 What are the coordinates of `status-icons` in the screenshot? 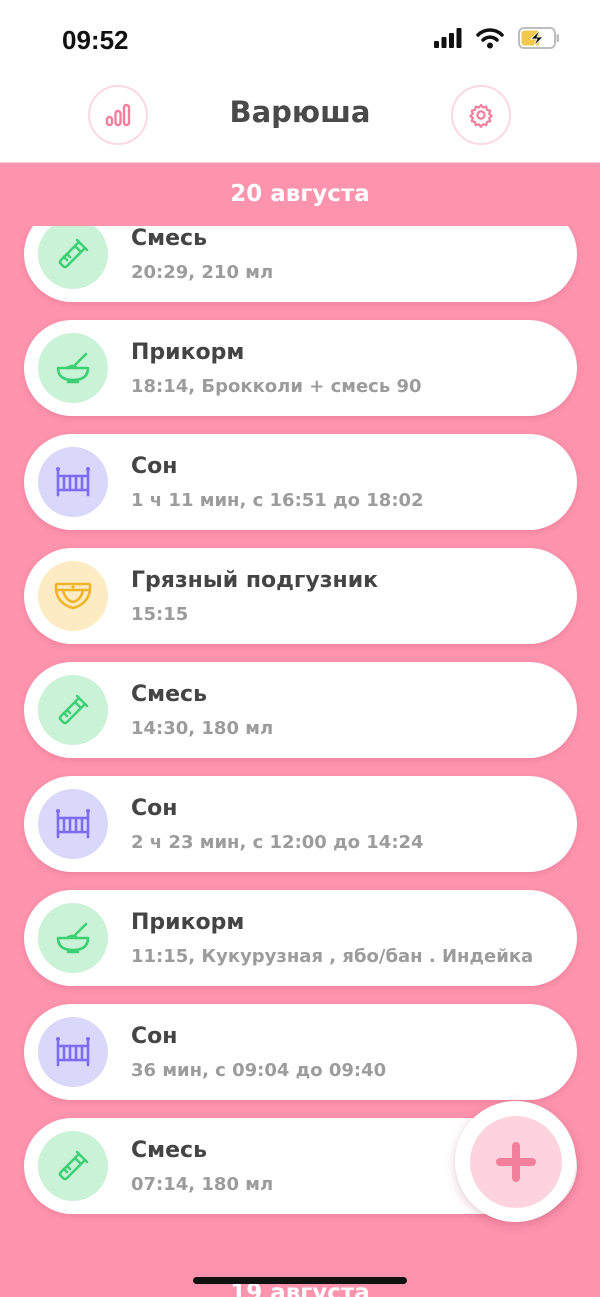 It's located at (497, 38).